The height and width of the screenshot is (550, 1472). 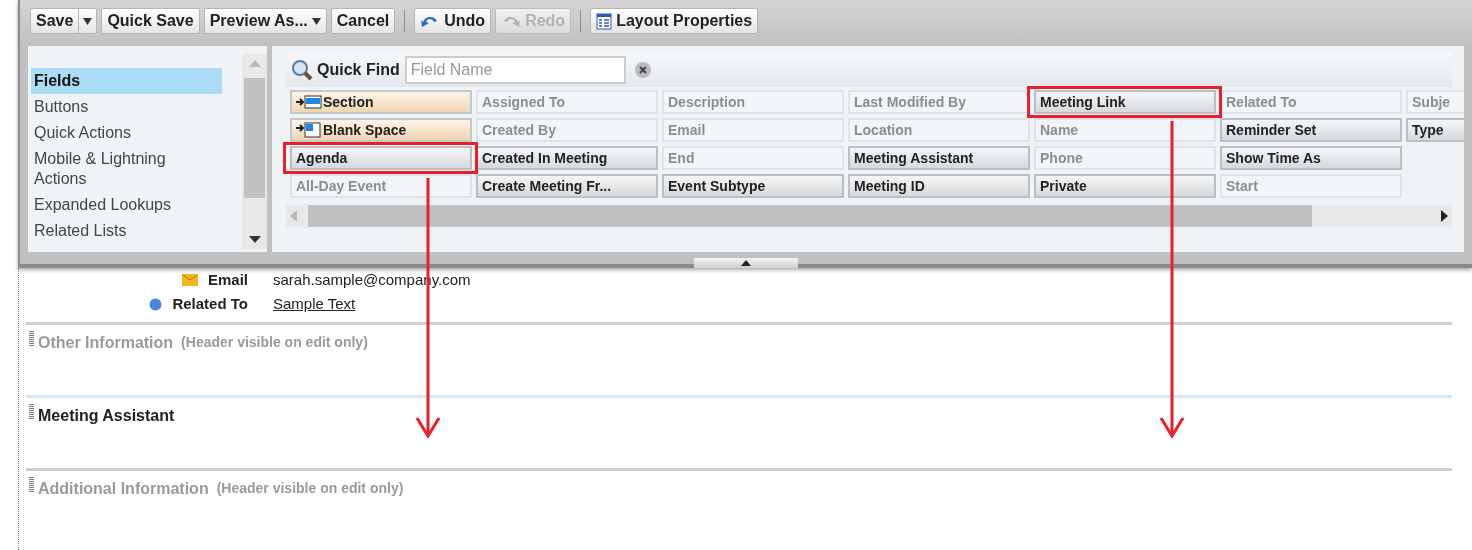 What do you see at coordinates (126, 107) in the screenshot?
I see `category-item: Buttons` at bounding box center [126, 107].